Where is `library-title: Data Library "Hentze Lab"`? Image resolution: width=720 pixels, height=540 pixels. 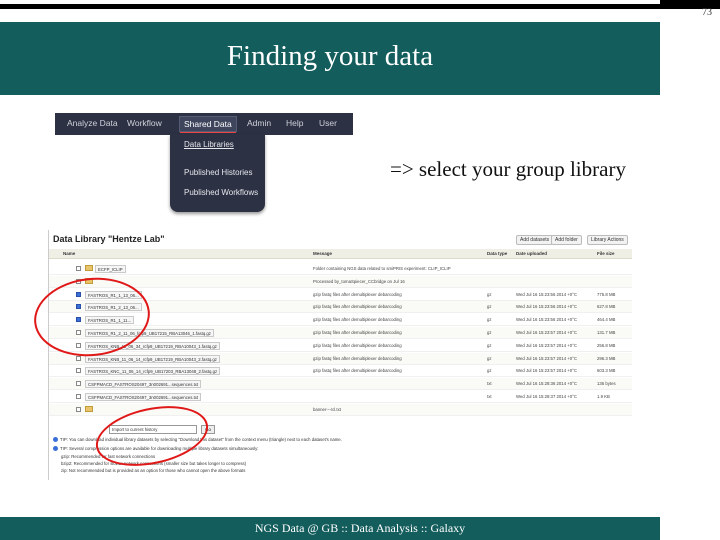 library-title: Data Library "Hentze Lab" is located at coordinates (109, 239).